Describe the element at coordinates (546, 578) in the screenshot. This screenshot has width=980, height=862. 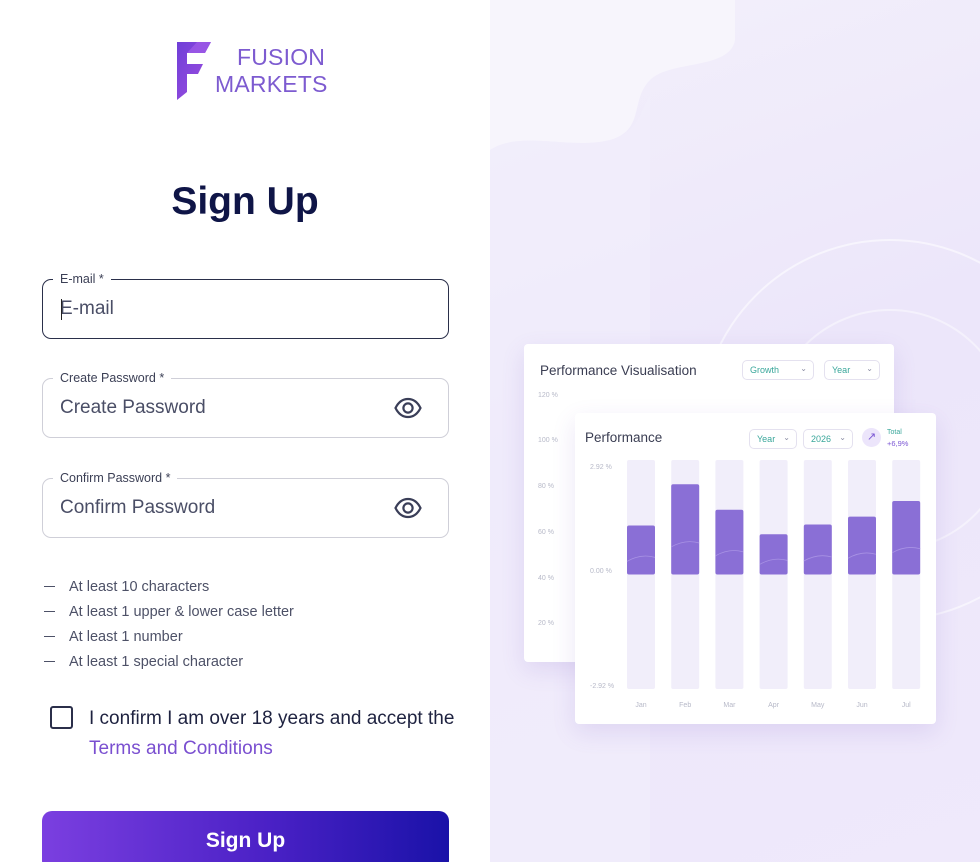
I see `y-tick: 40 %` at that location.